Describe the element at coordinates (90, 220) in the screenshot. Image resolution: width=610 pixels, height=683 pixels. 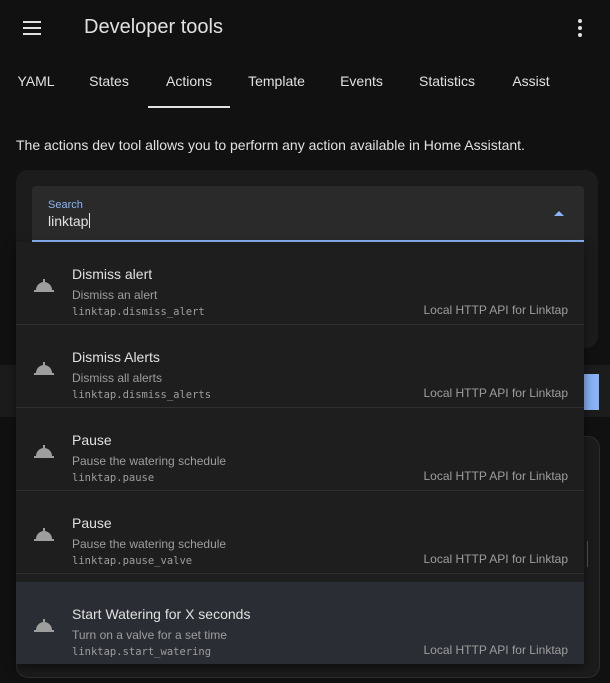
I see `text-cursor` at that location.